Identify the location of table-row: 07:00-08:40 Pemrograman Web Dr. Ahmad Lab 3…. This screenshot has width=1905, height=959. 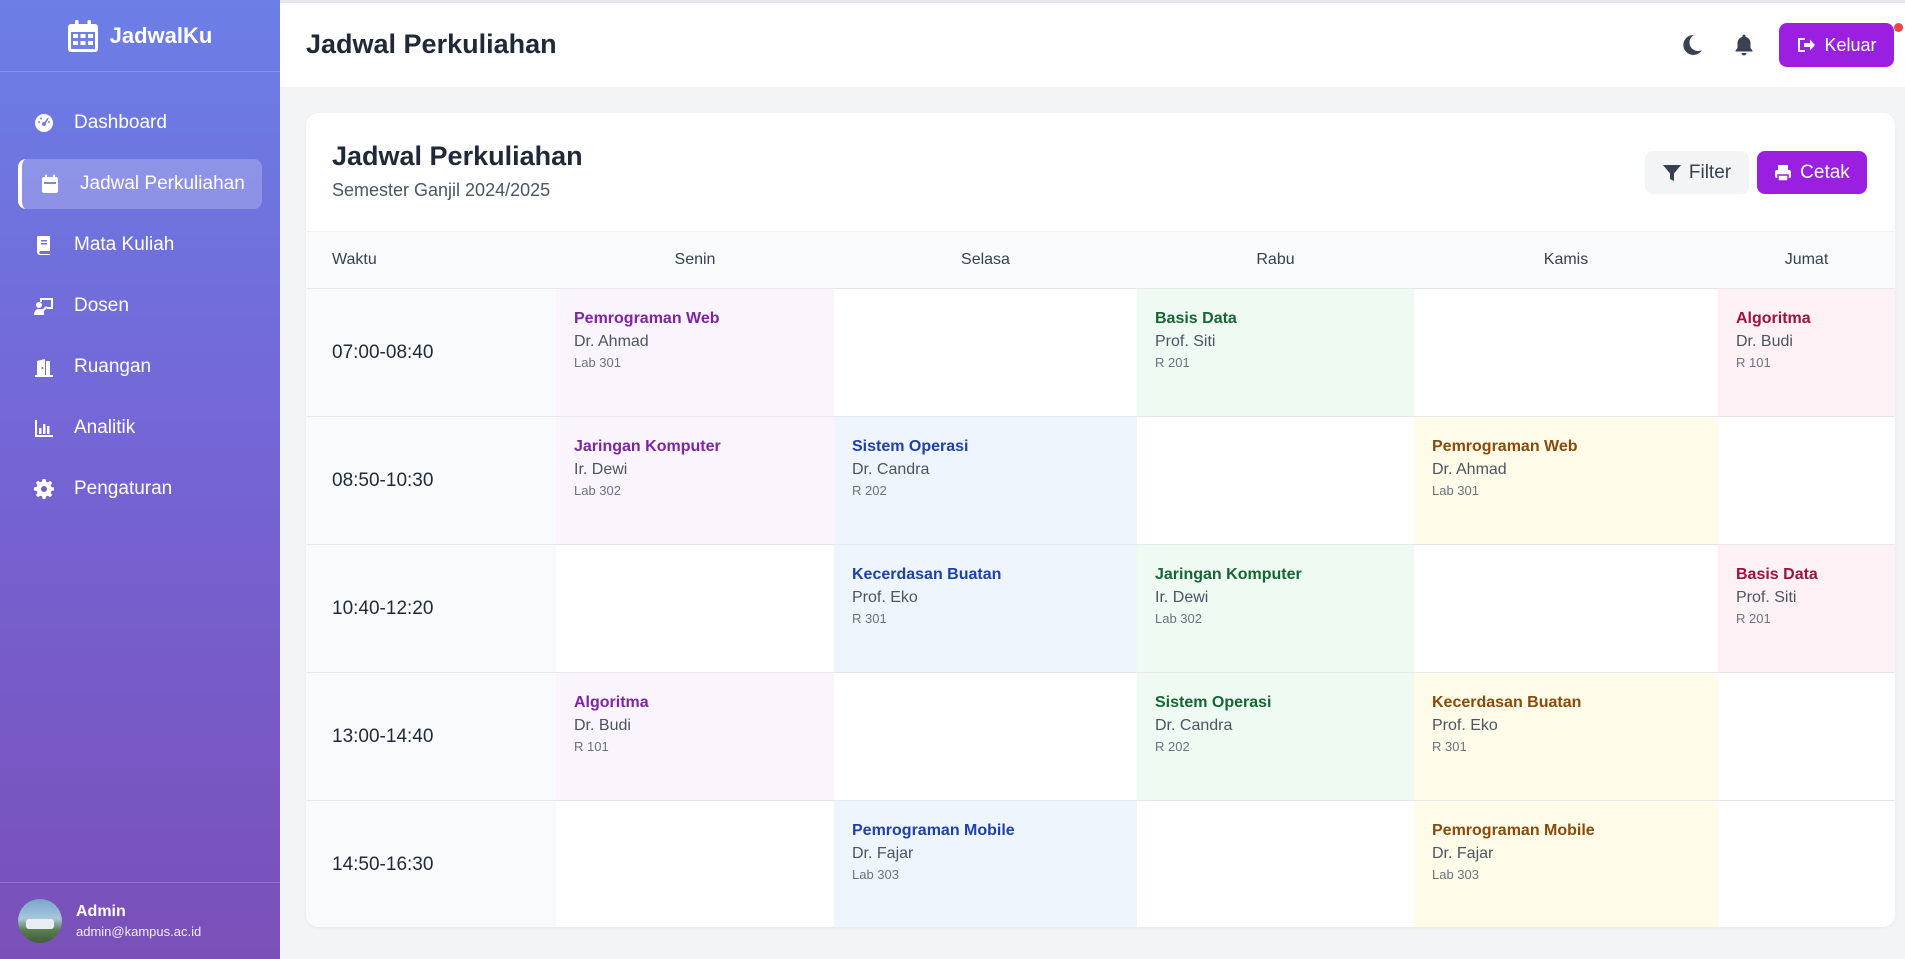
(1100, 353).